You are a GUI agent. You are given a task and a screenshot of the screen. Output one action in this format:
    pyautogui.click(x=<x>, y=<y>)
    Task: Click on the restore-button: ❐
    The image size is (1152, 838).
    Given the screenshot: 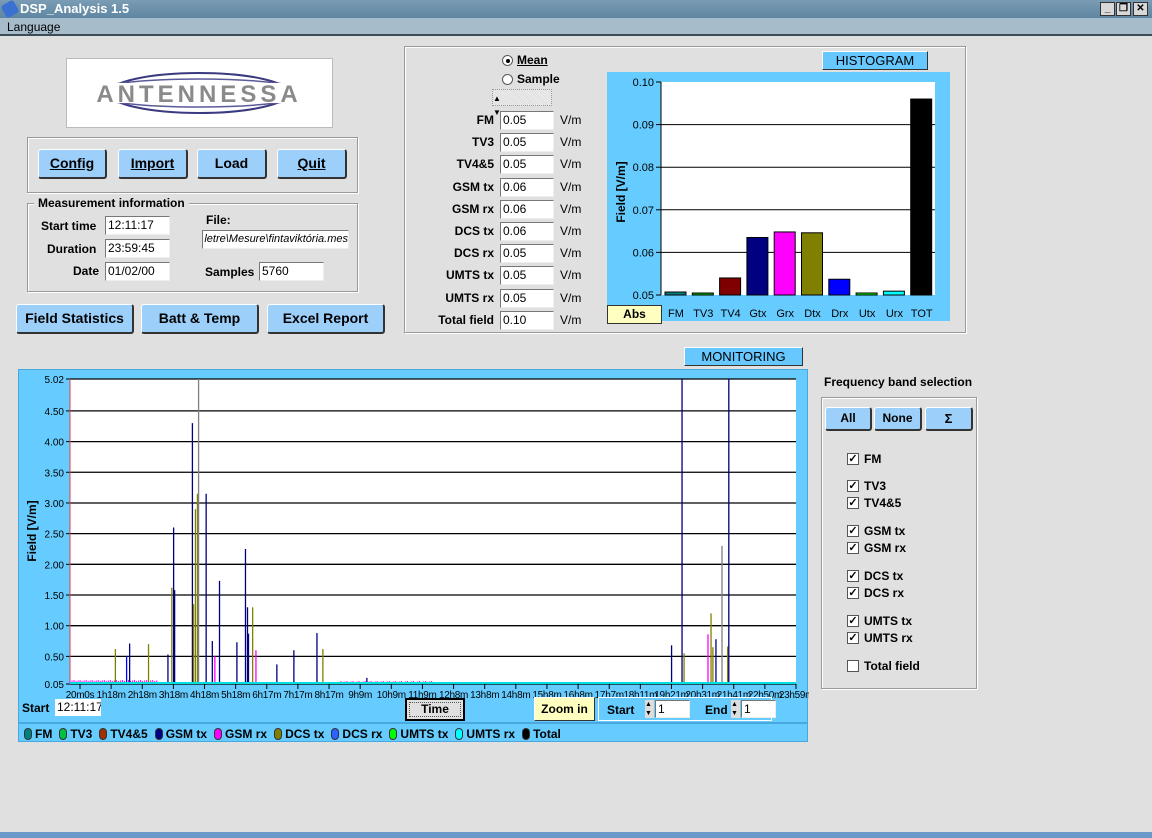 What is the action you would take?
    pyautogui.click(x=1123, y=9)
    